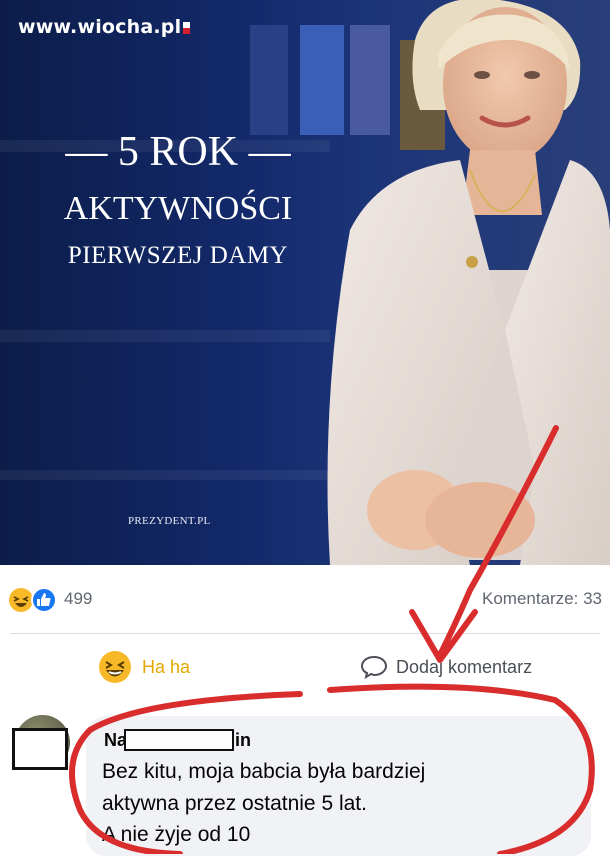  I want to click on site-logo: www.wiocha.pl, so click(104, 27).